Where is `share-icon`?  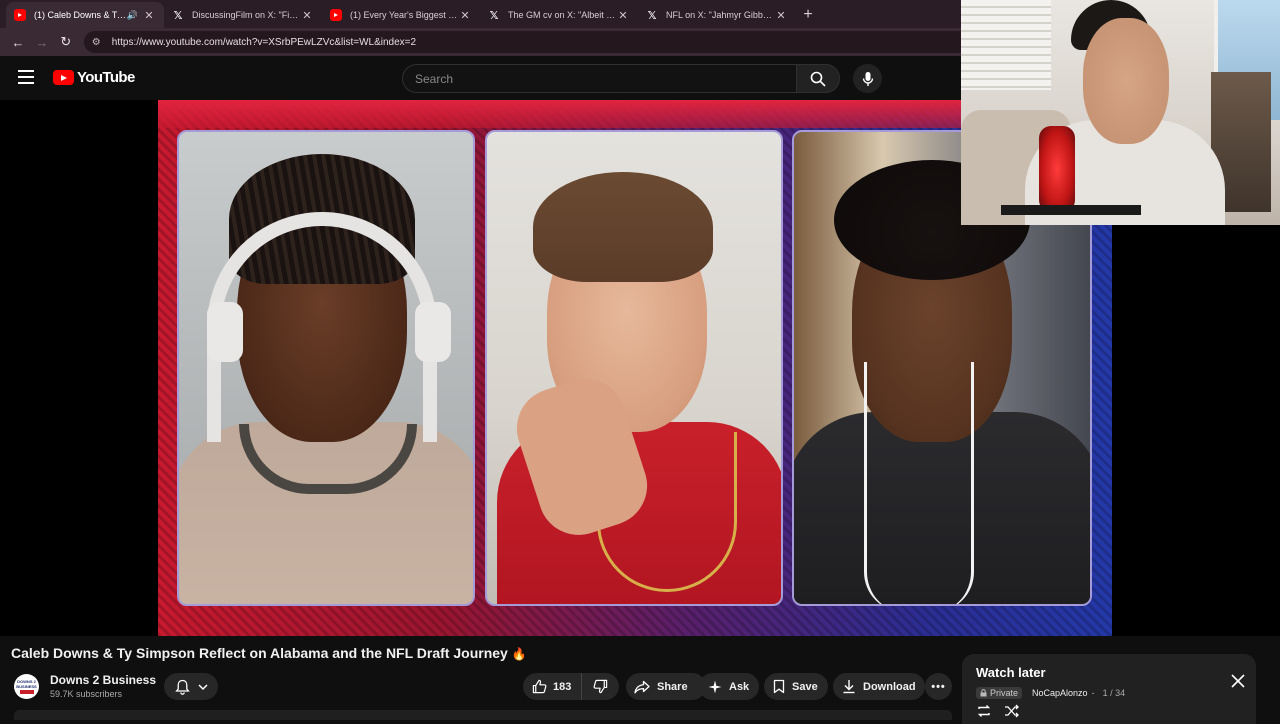
share-icon is located at coordinates (642, 686).